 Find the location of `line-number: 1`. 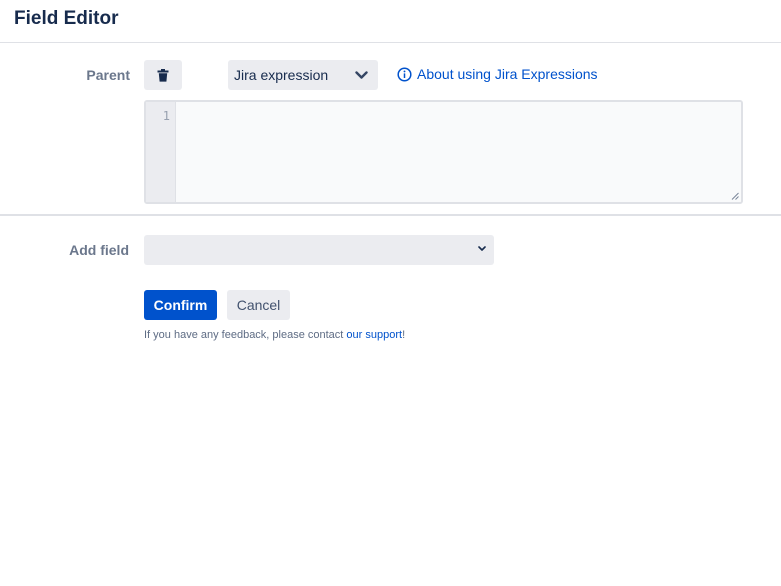

line-number: 1 is located at coordinates (166, 116).